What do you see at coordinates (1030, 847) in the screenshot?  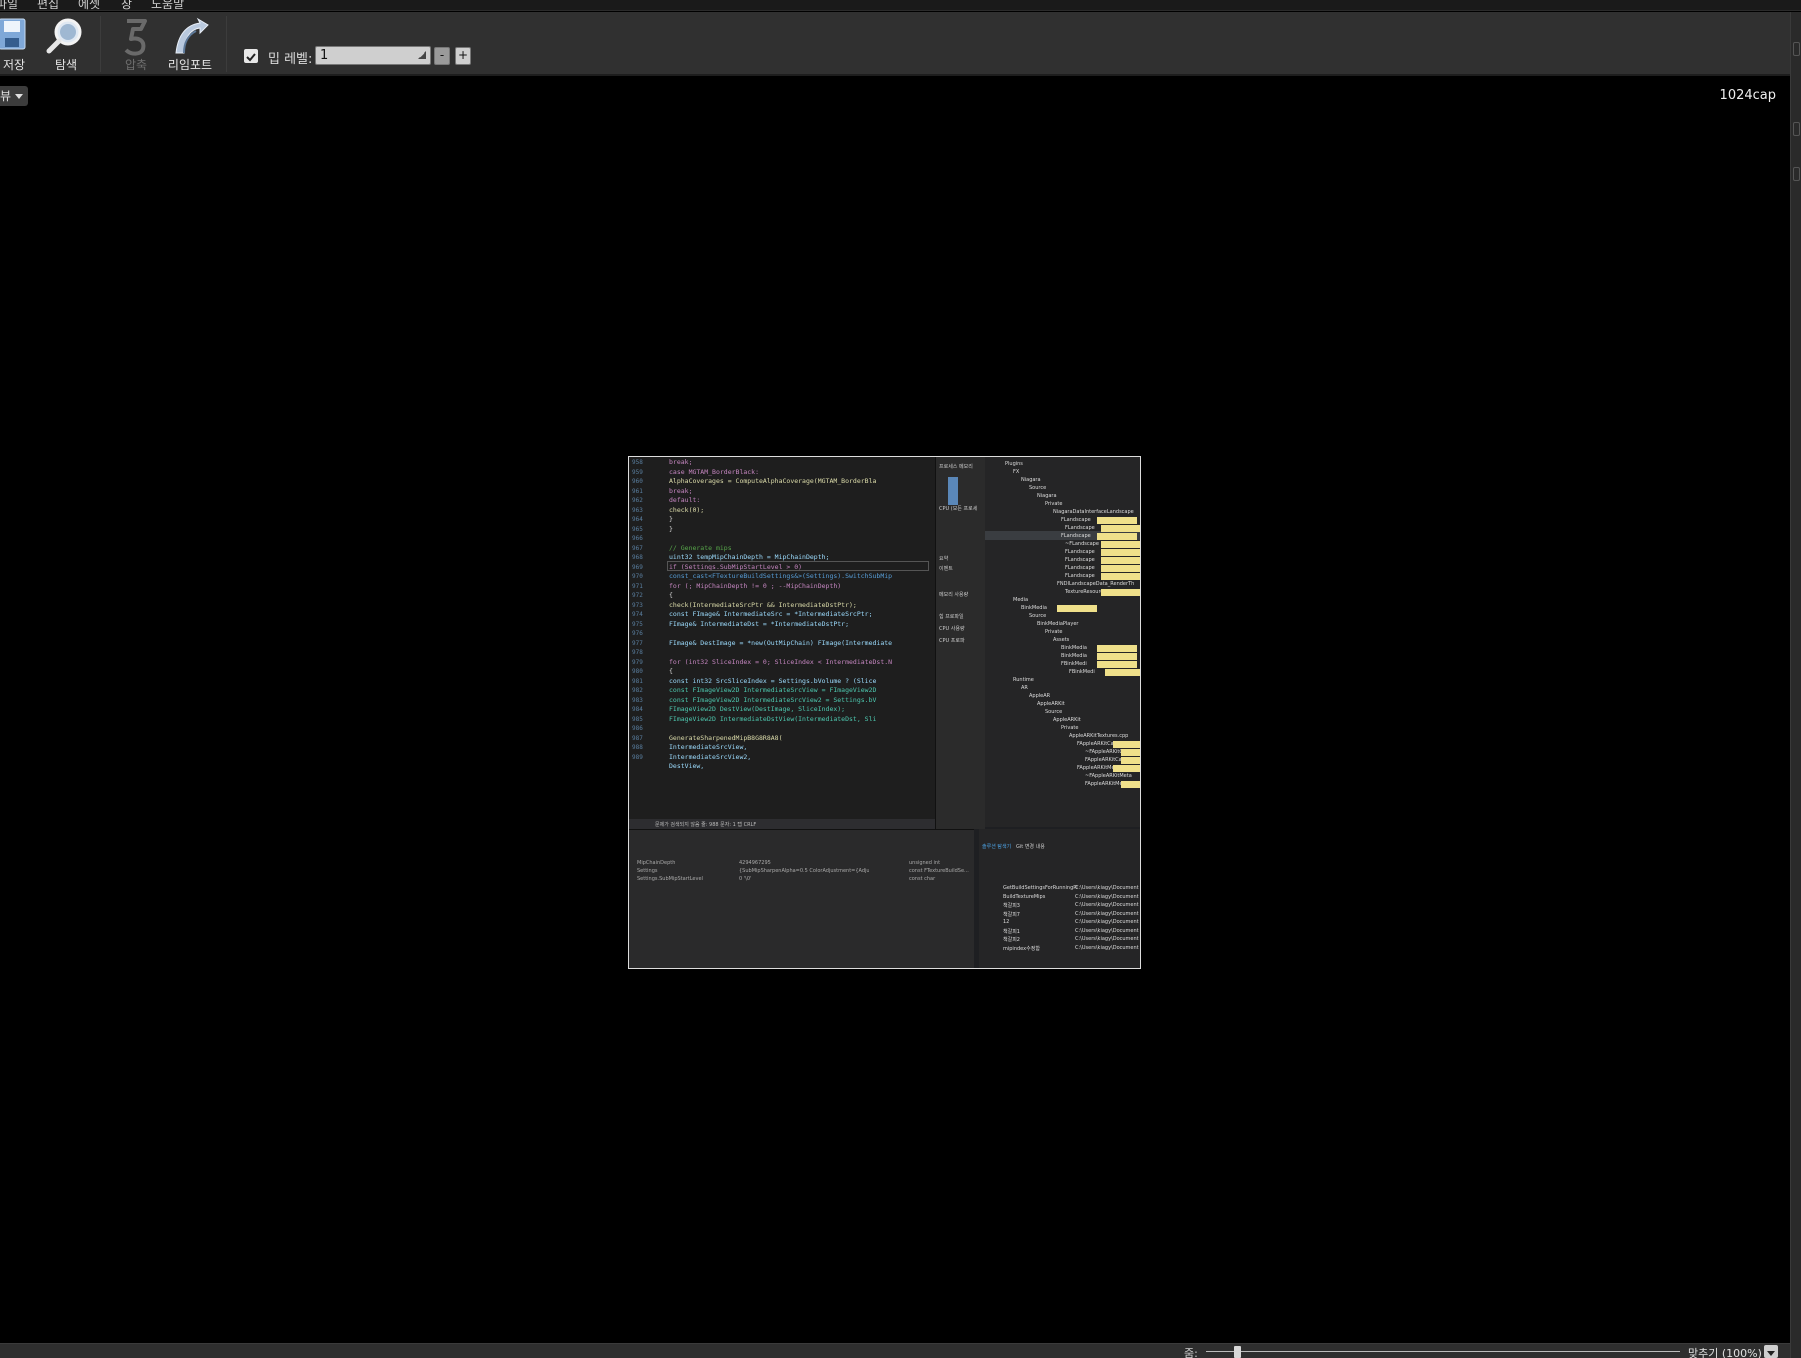 I see `preview-explorer-tab: Git 변경 내용` at bounding box center [1030, 847].